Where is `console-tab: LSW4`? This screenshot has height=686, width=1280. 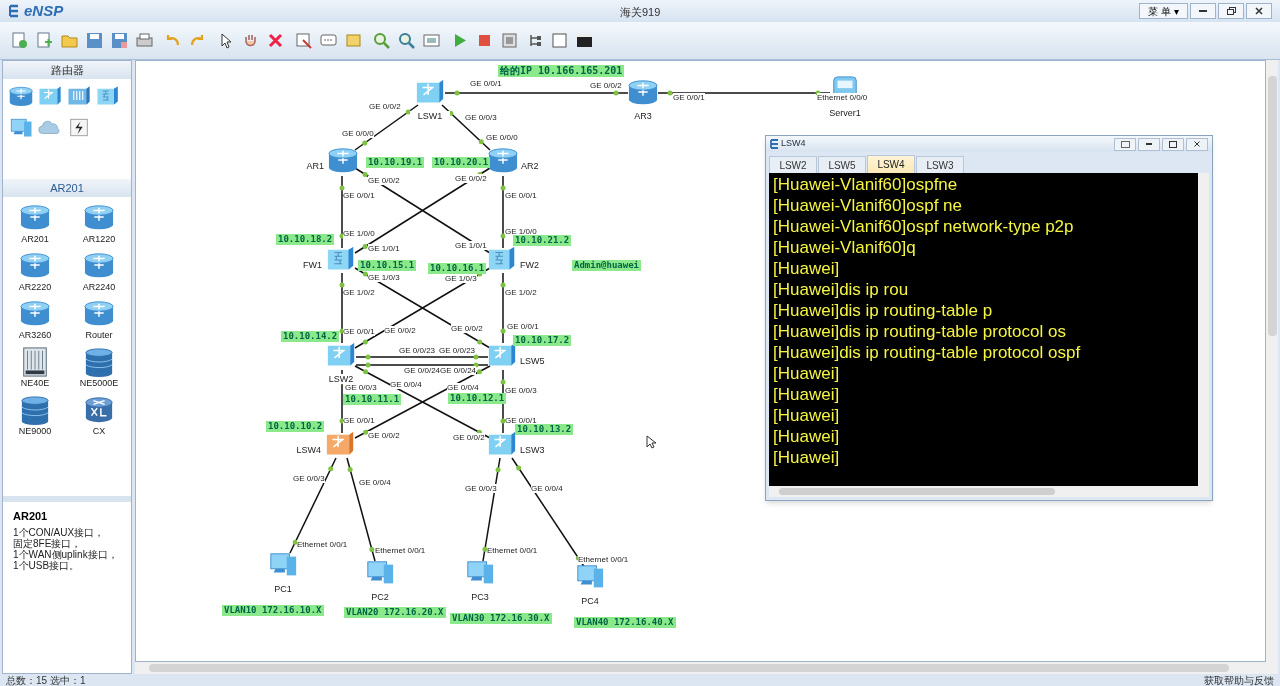 console-tab: LSW4 is located at coordinates (891, 164).